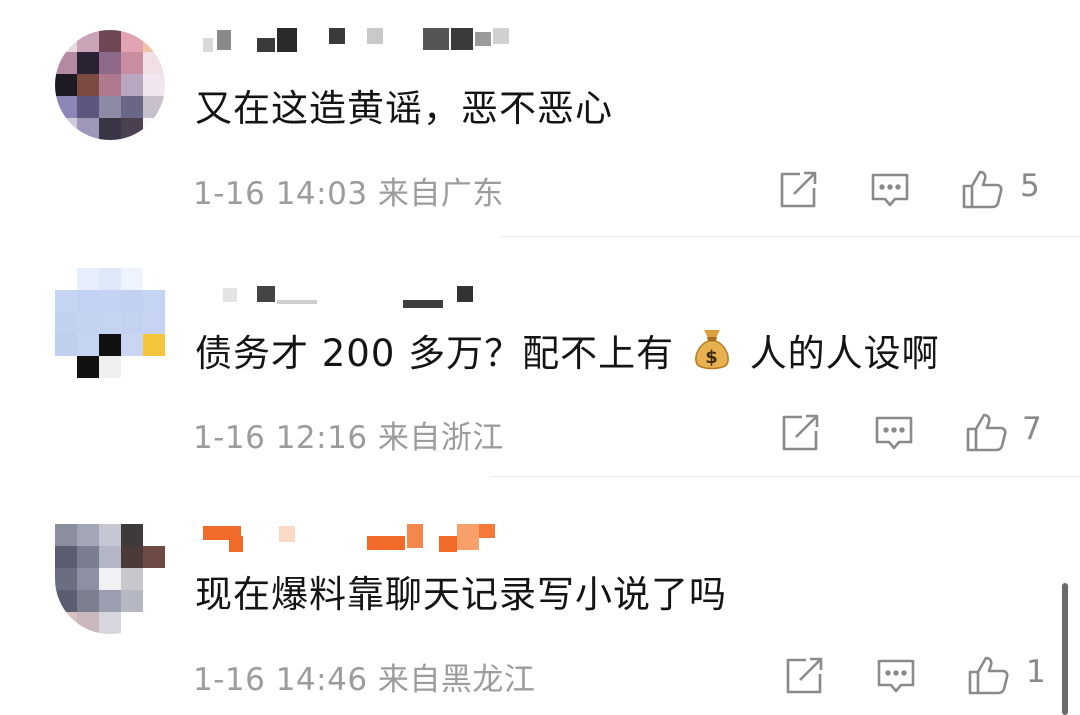 The image size is (1080, 715). What do you see at coordinates (1032, 429) in the screenshot?
I see `like-count: 7` at bounding box center [1032, 429].